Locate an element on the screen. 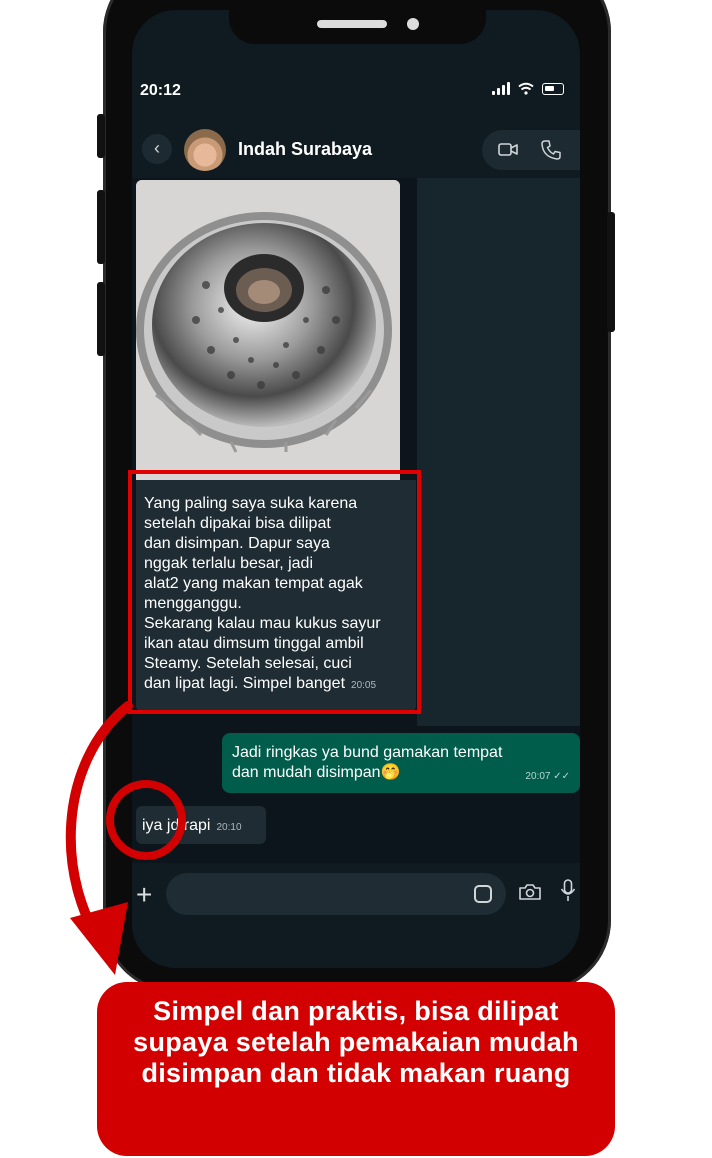 This screenshot has height=1158, width=712. chat-header: ‹ Indah Surabaya is located at coordinates (356, 150).